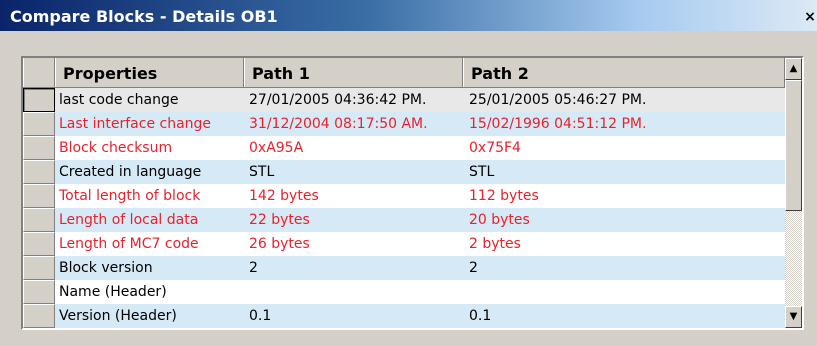 Image resolution: width=817 pixels, height=346 pixels. Describe the element at coordinates (810, 17) in the screenshot. I see `close-icon: ×` at that location.